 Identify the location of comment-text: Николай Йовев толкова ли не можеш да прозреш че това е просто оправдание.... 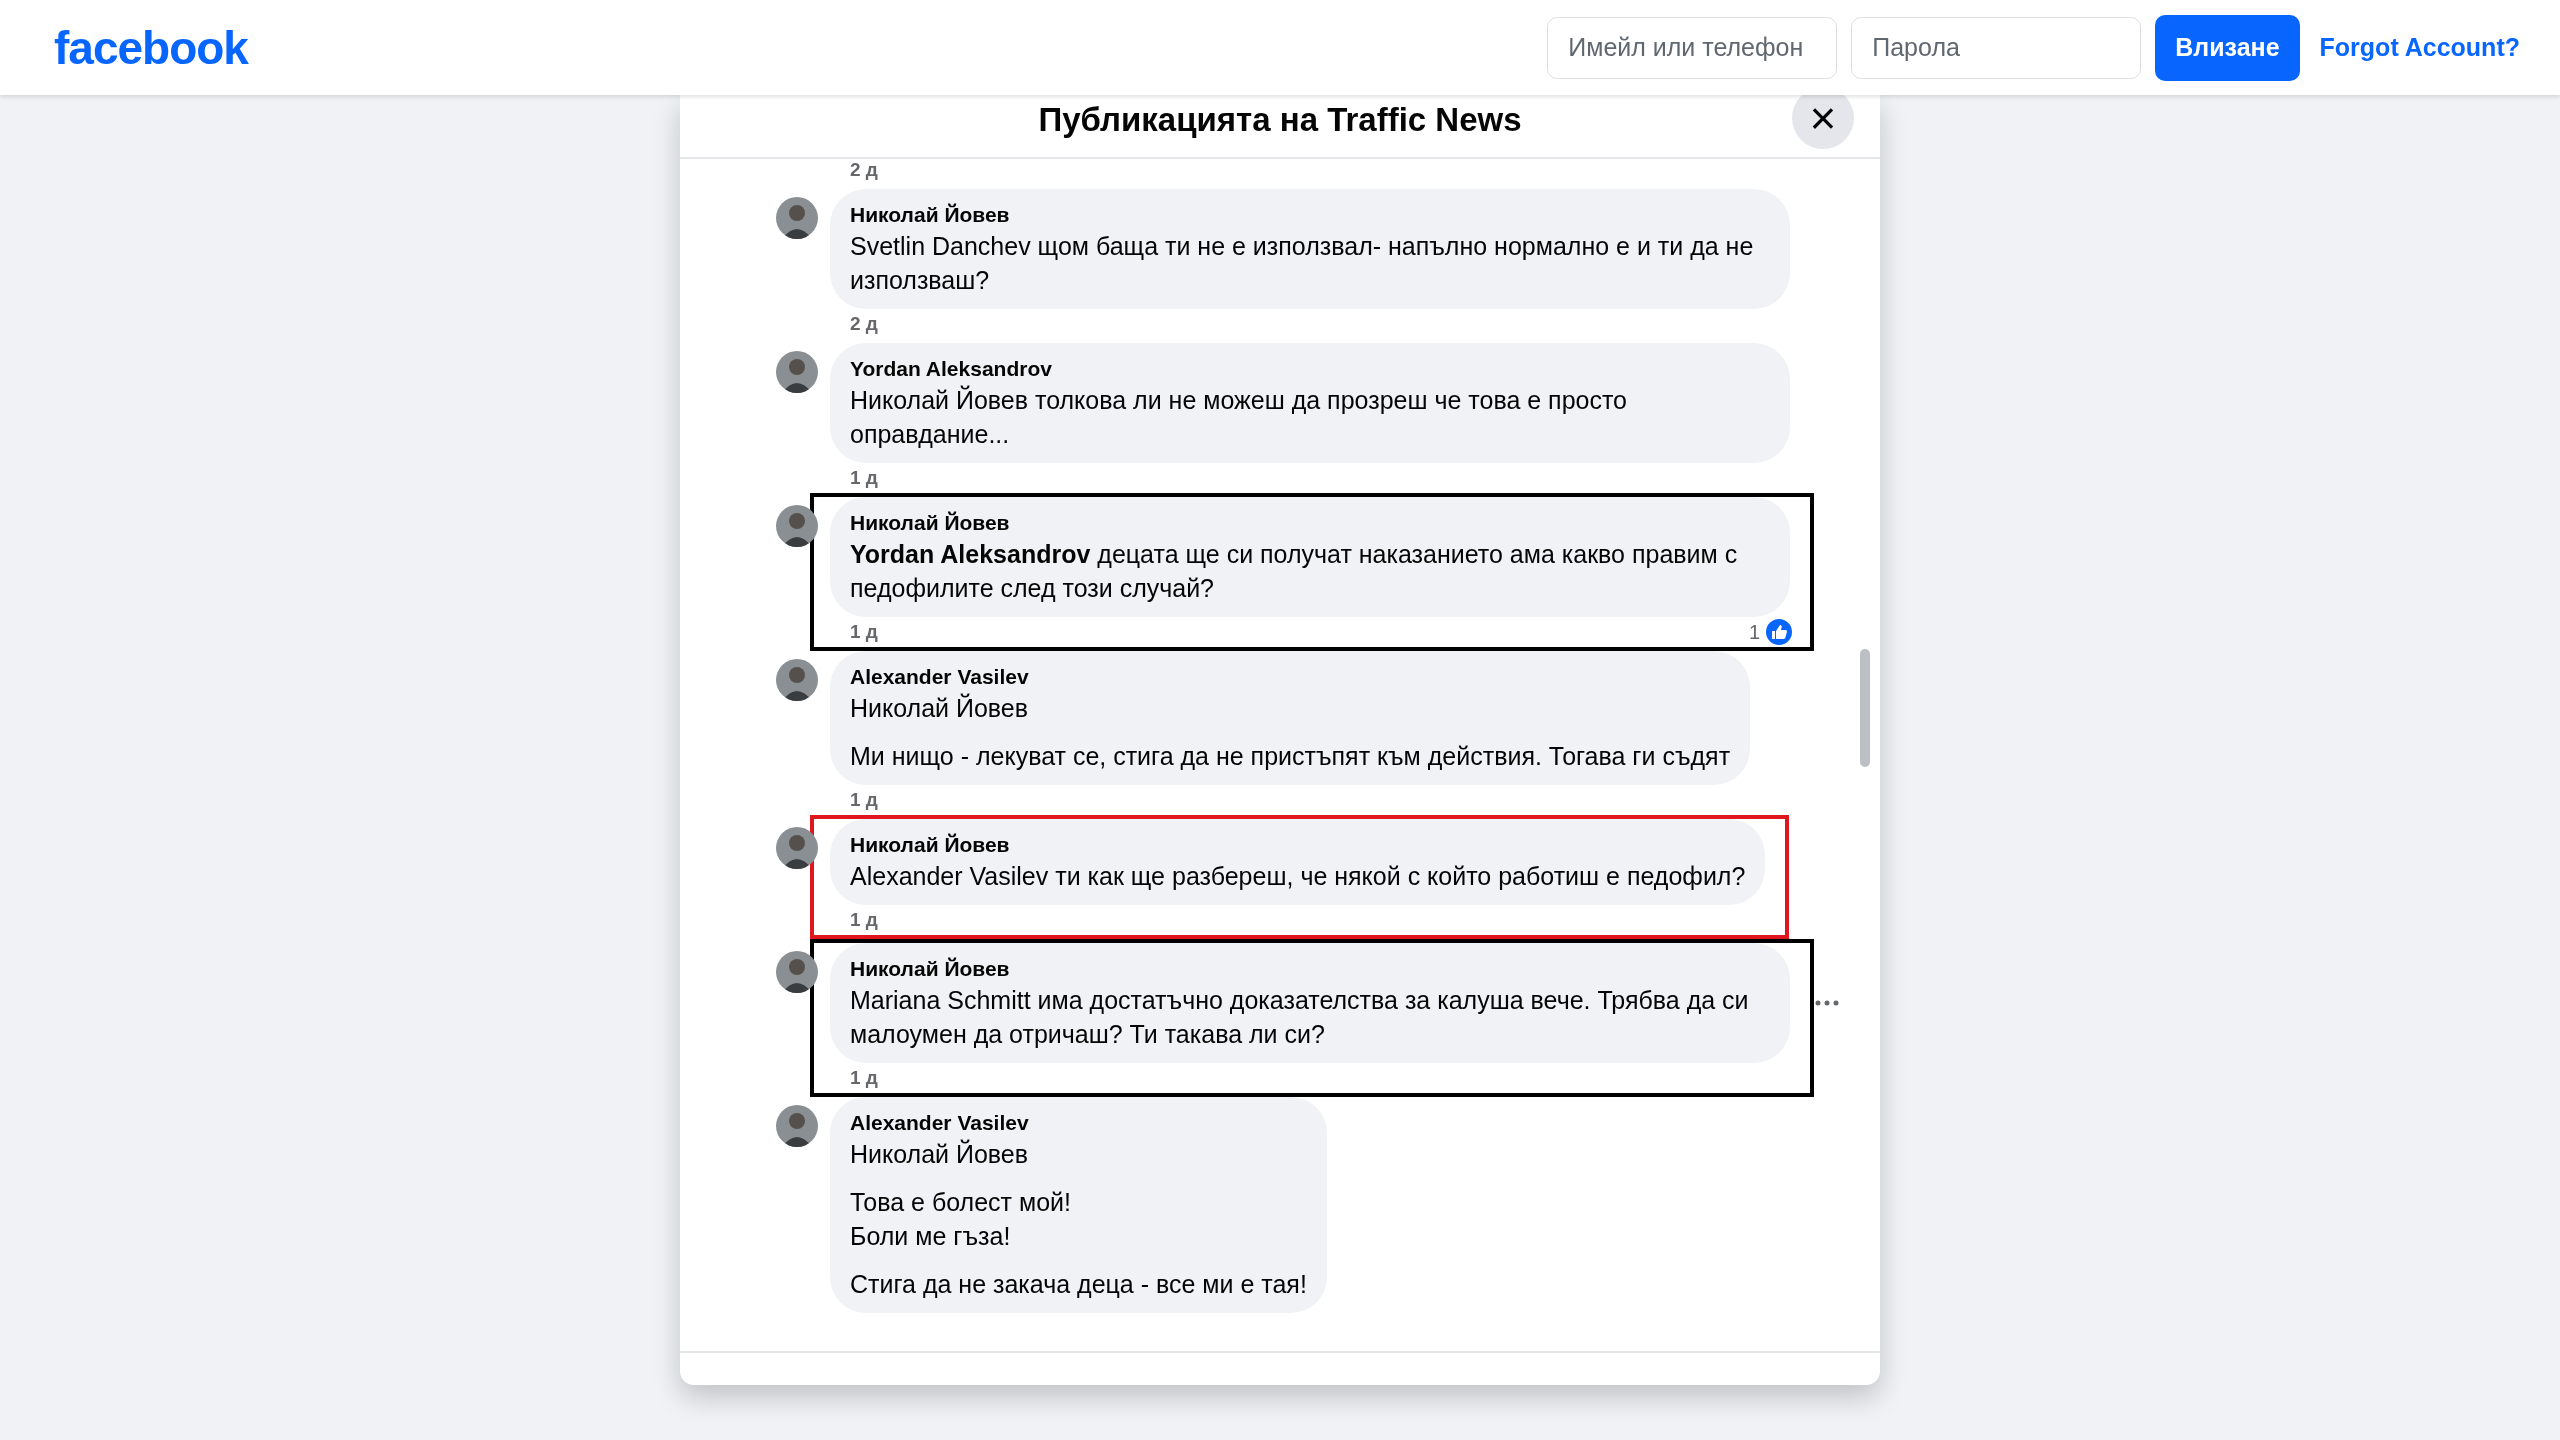
(1239, 417).